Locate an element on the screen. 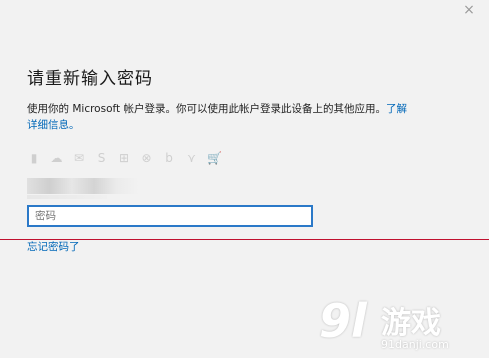 The height and width of the screenshot is (358, 489). bing-icon: b is located at coordinates (169, 158).